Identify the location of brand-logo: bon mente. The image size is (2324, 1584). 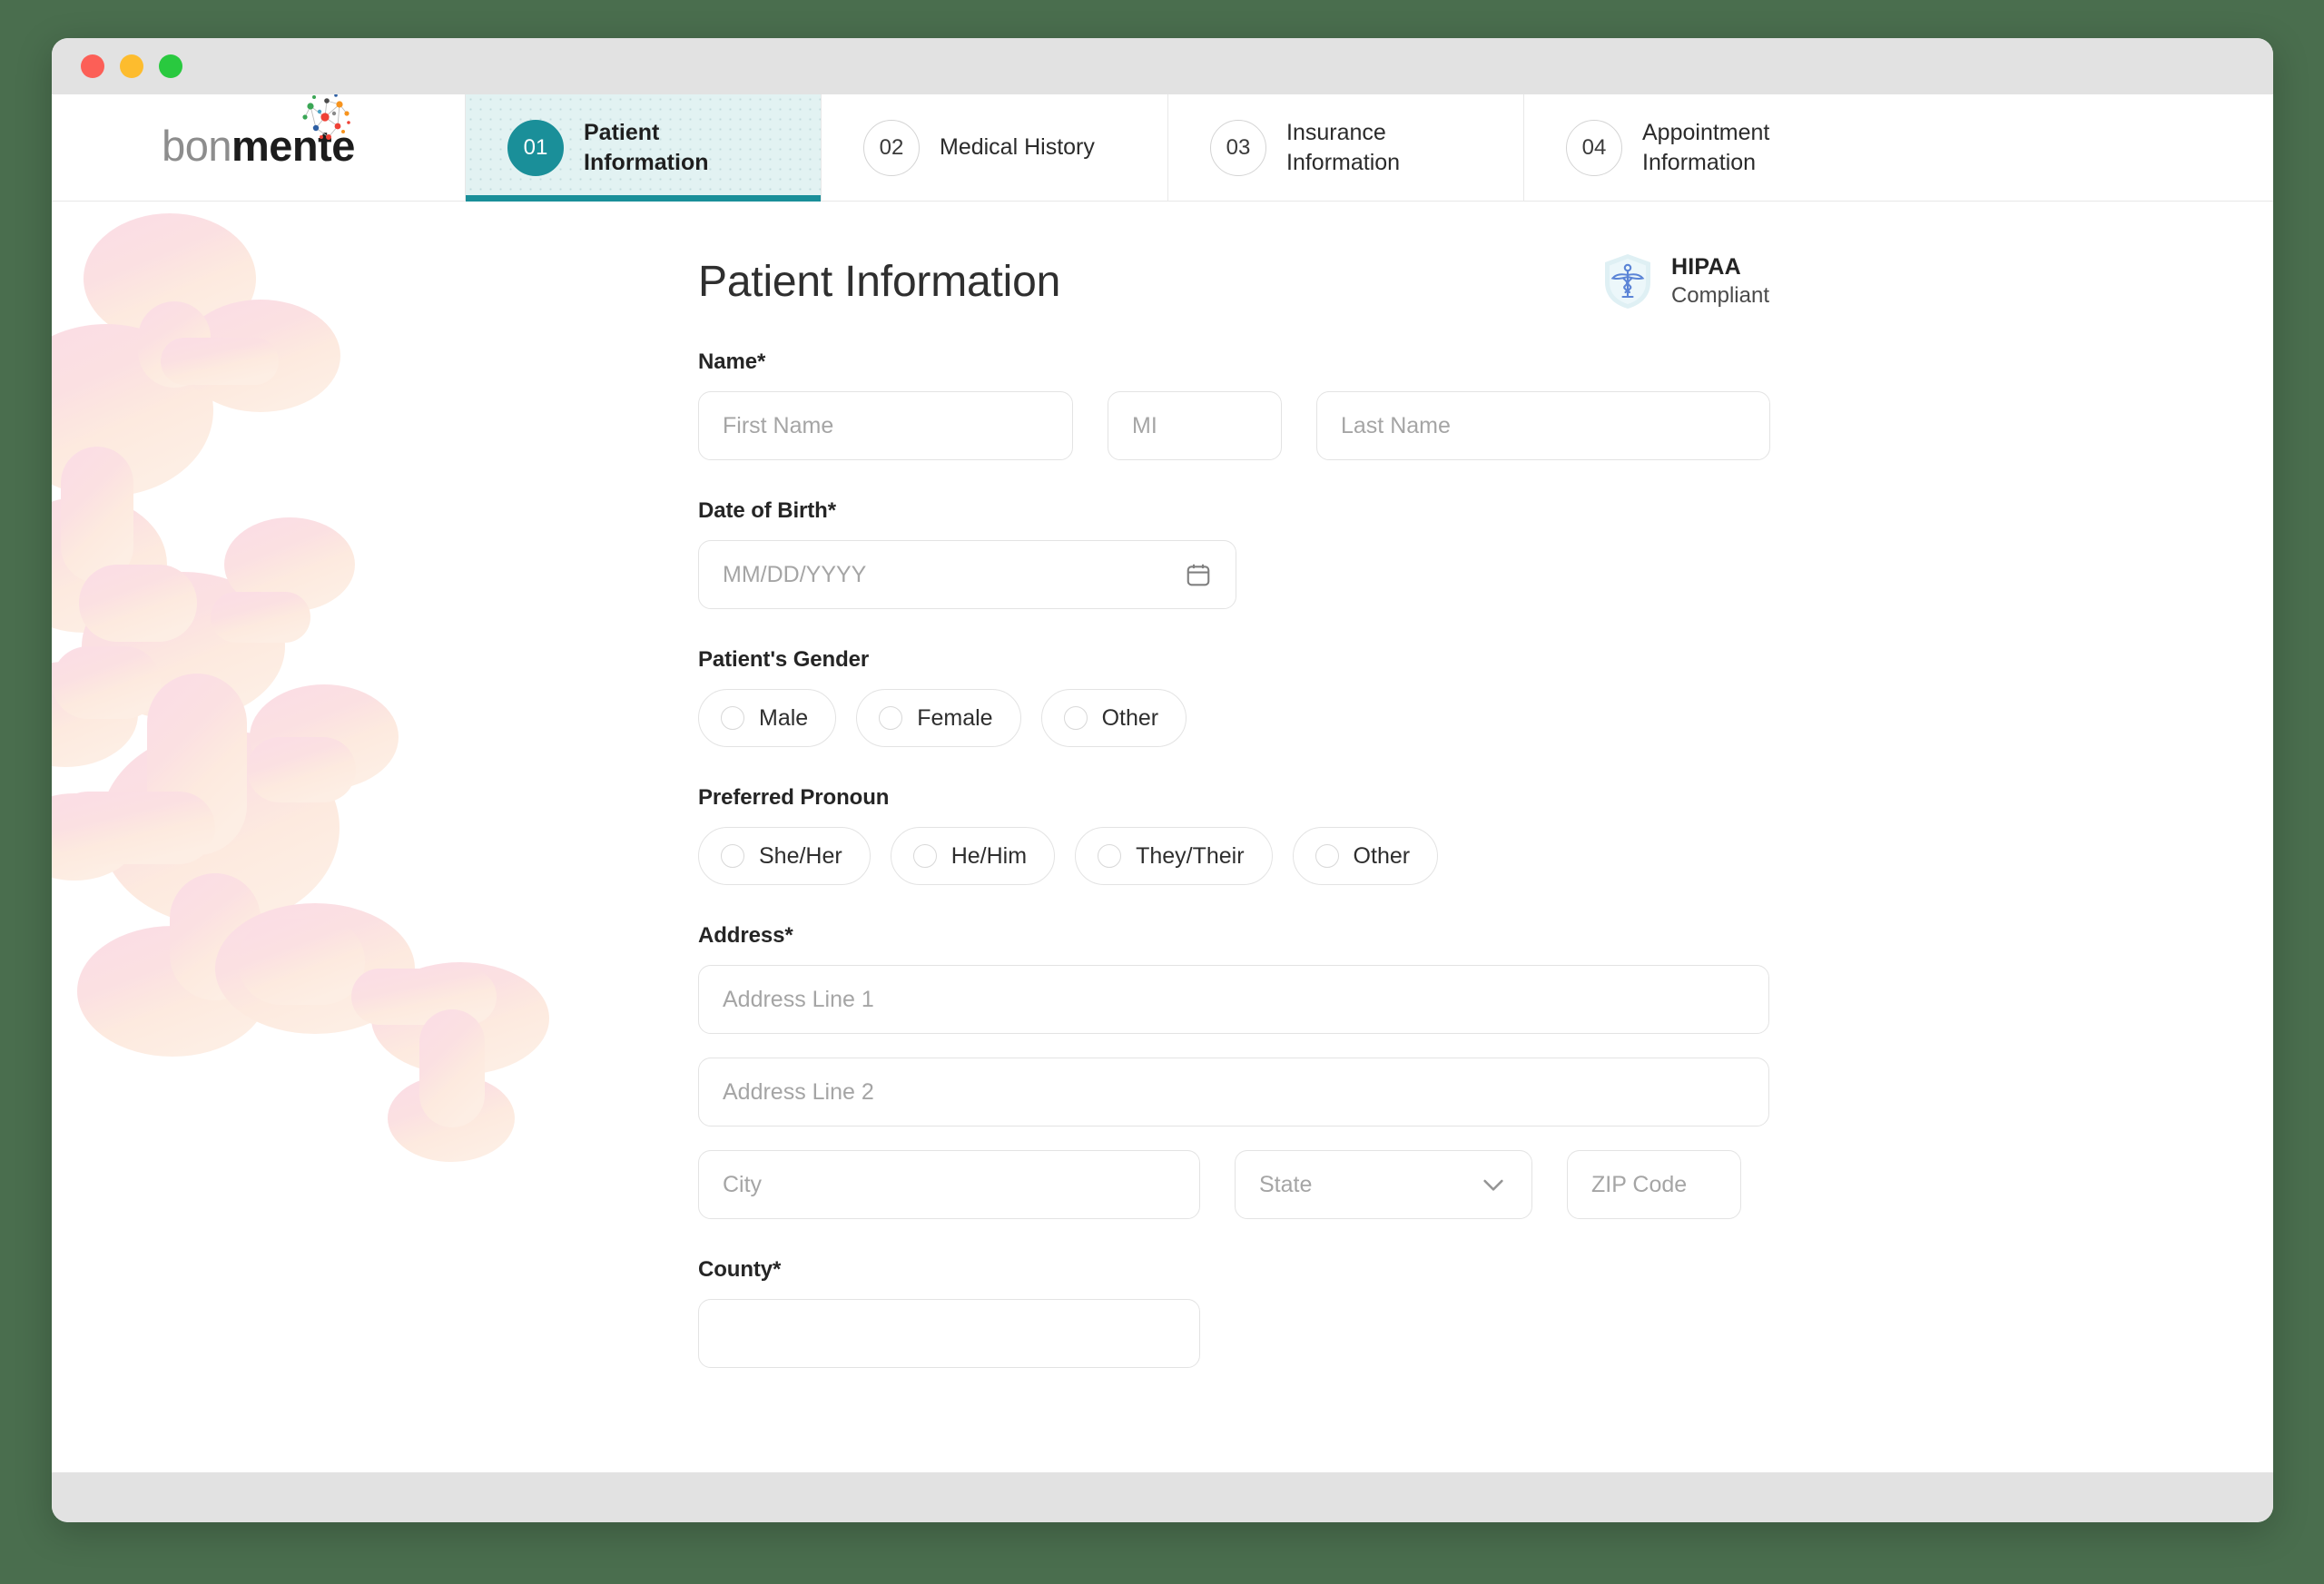
(258, 147).